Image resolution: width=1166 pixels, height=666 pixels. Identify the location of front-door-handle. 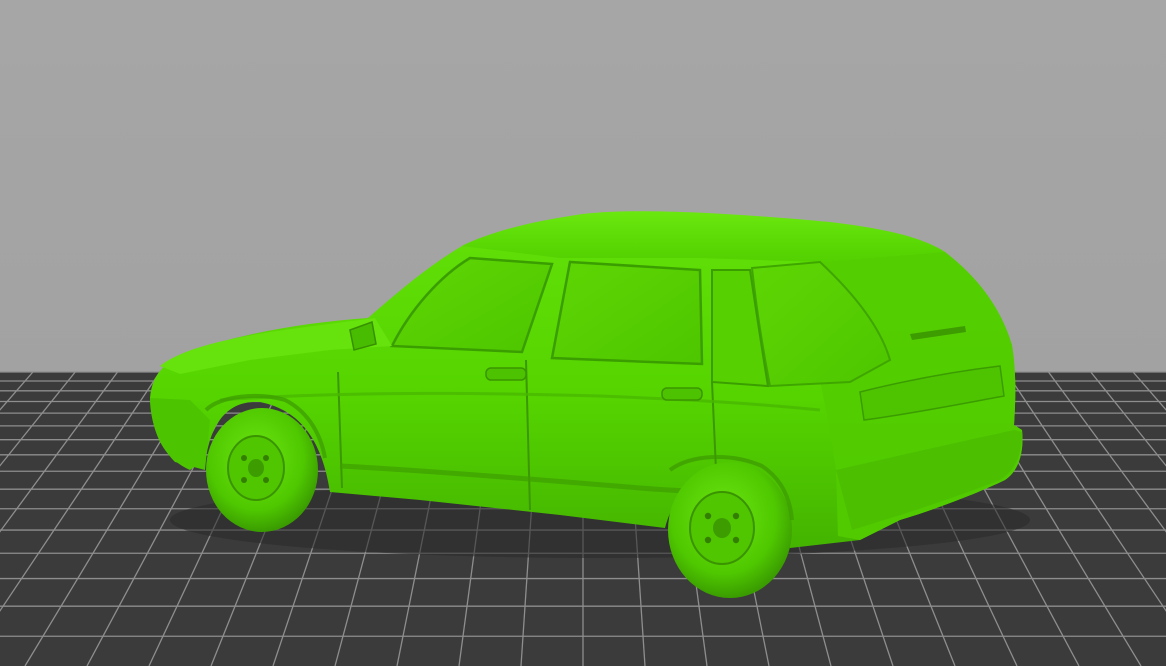
(506, 374).